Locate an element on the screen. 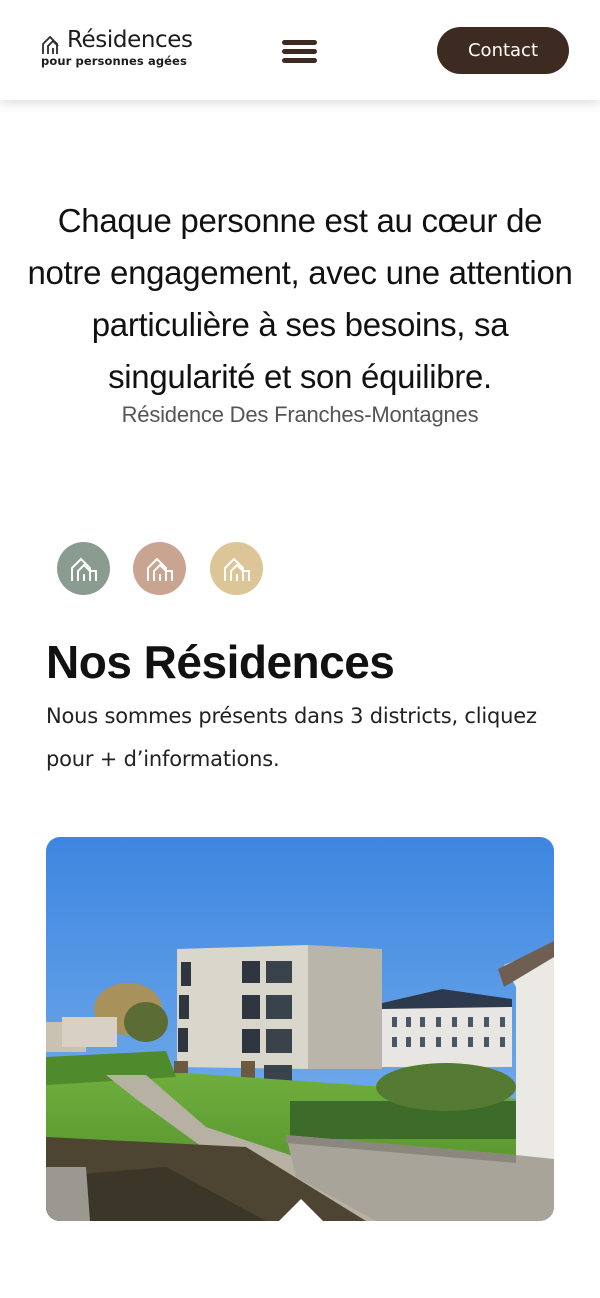 The image size is (600, 1298). hamburger-menu-icon is located at coordinates (300, 52).